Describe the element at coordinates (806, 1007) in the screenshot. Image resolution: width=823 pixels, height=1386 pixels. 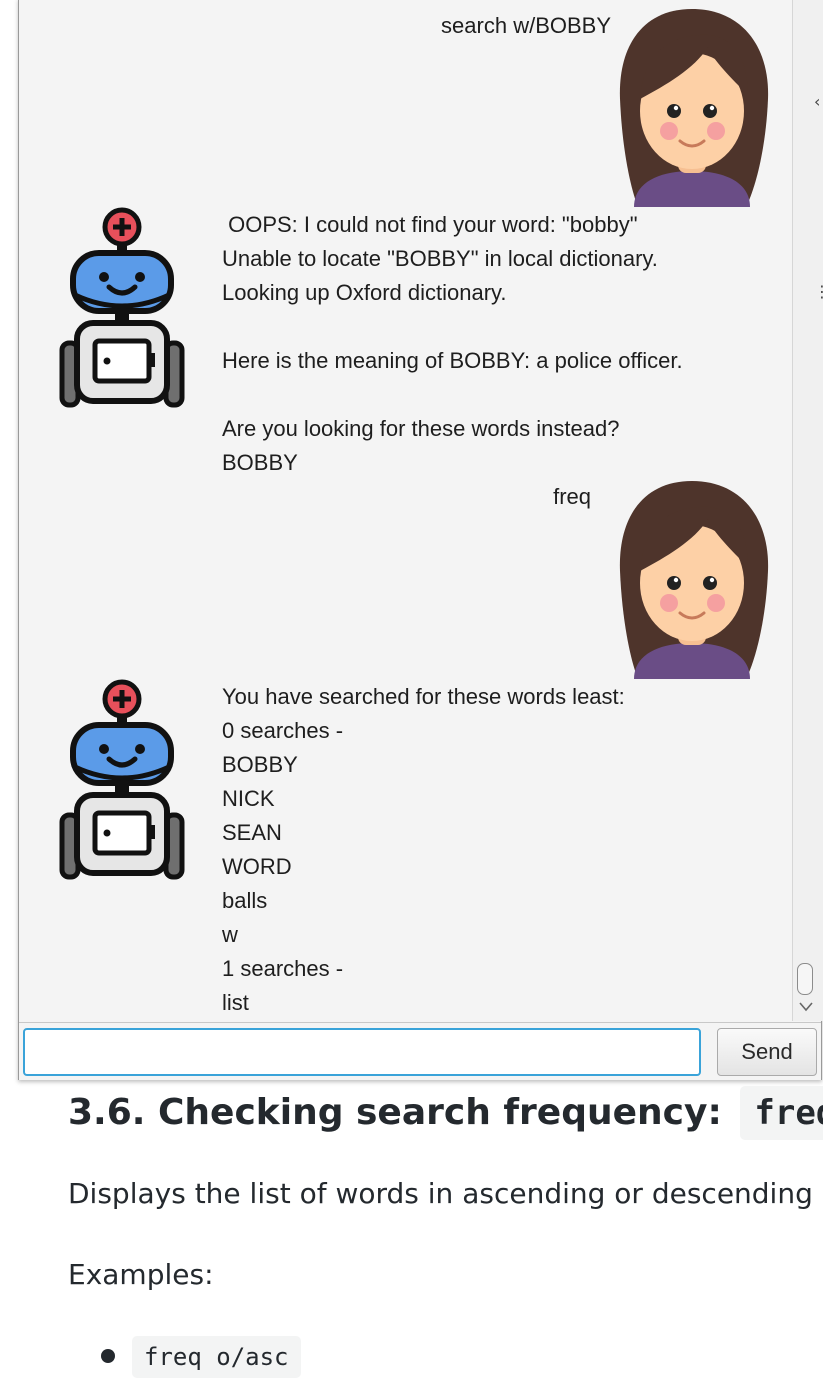
I see `scroll-down-arrow-icon` at that location.